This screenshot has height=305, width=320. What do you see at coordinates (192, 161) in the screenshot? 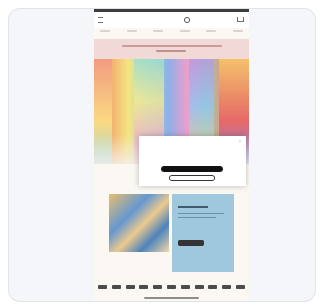
I see `popup-modal: ×` at bounding box center [192, 161].